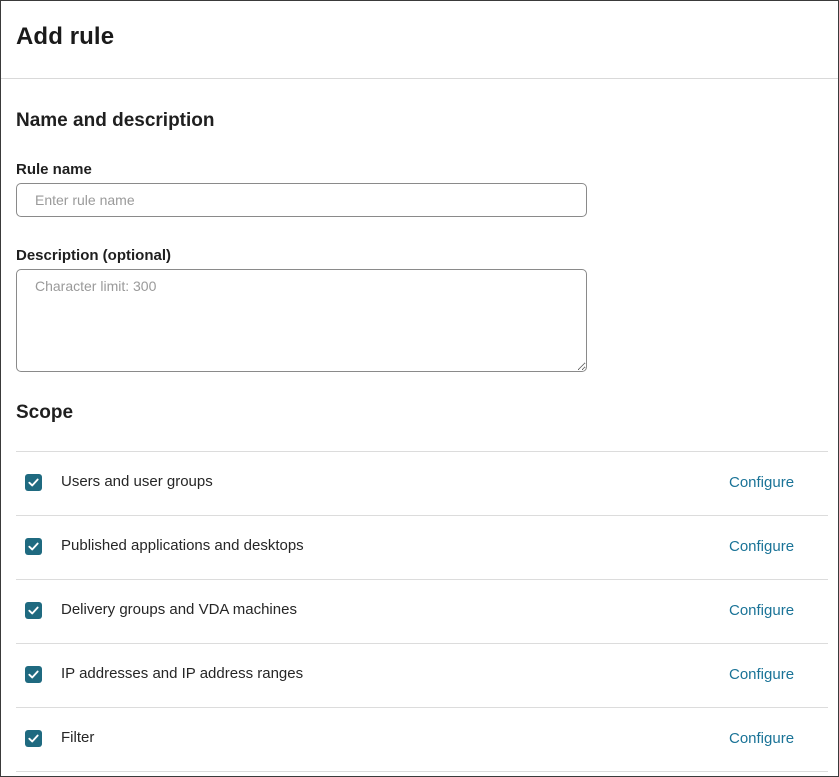 This screenshot has height=777, width=839. I want to click on scope-label-filter: Filter, so click(78, 737).